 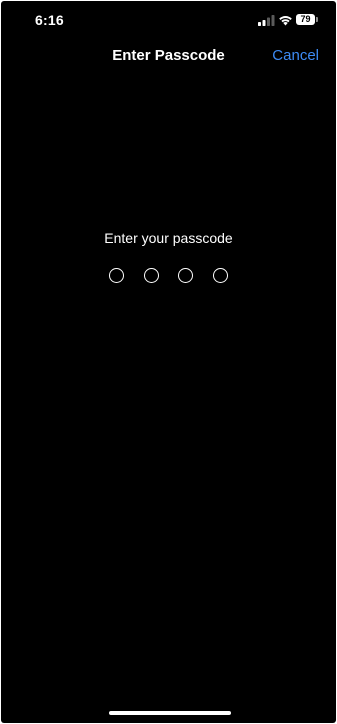 I want to click on battery-level: 79, so click(x=305, y=19).